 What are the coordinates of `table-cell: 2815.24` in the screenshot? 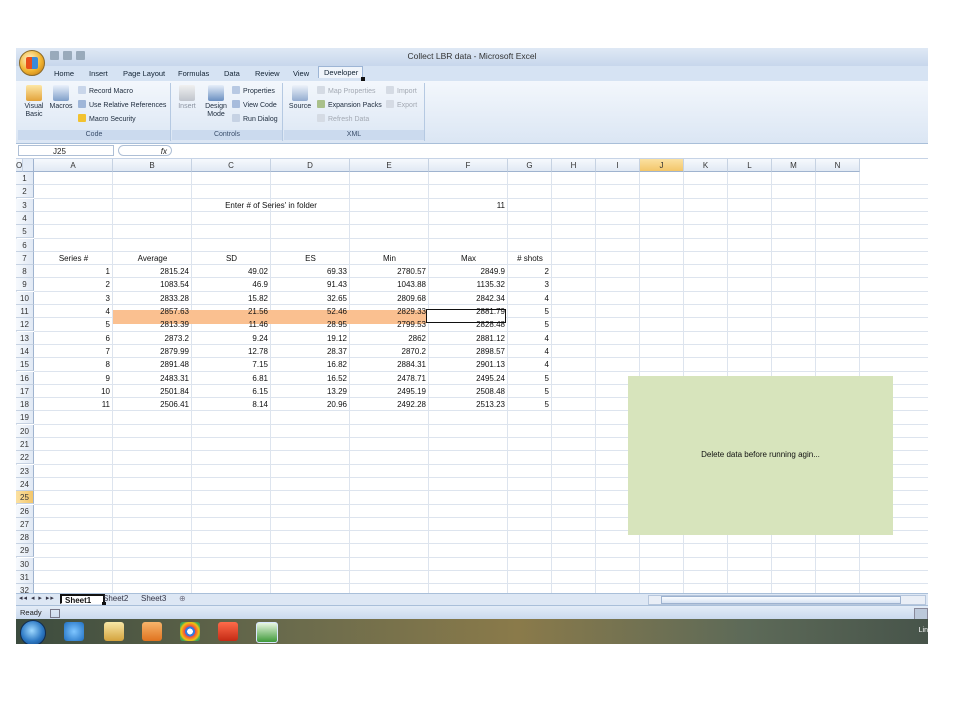 It's located at (152, 271).